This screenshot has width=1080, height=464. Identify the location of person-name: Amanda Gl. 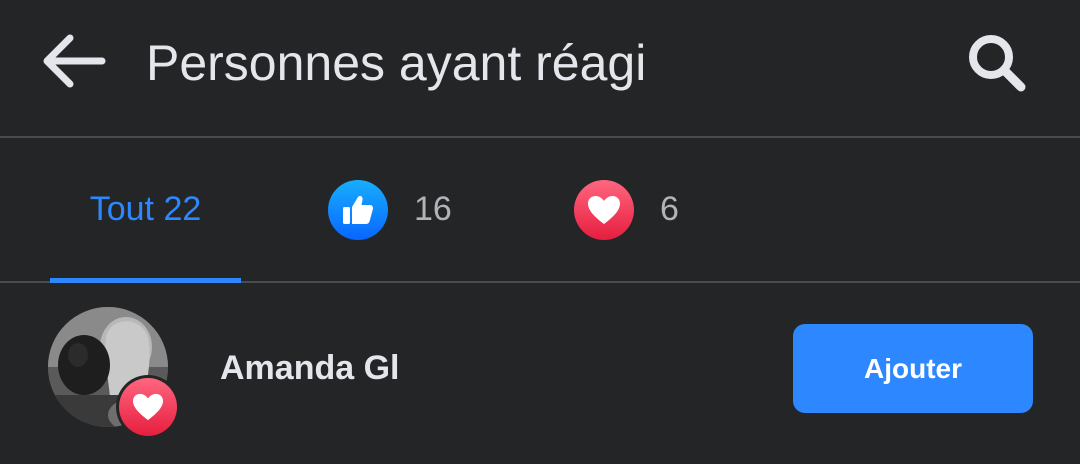
(309, 368).